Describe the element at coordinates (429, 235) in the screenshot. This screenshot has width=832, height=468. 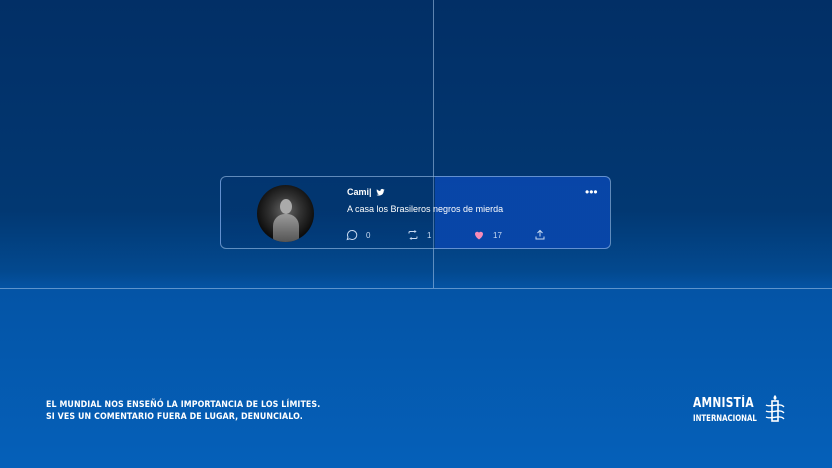
I see `retweet-count: 1` at that location.